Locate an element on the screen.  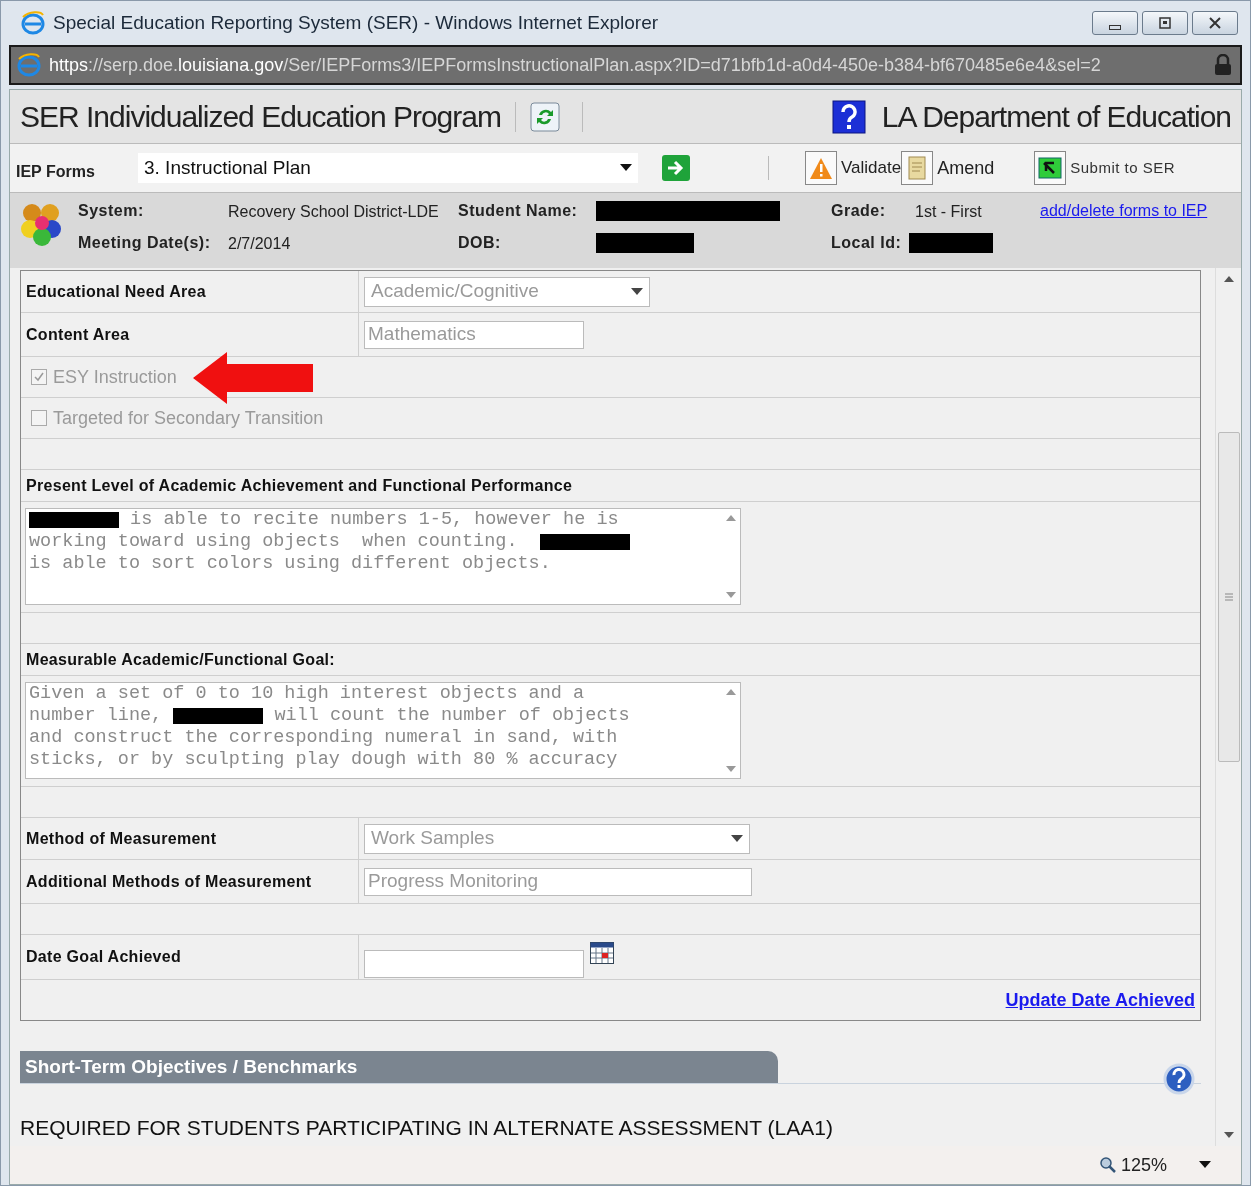
restore-button is located at coordinates (1165, 23).